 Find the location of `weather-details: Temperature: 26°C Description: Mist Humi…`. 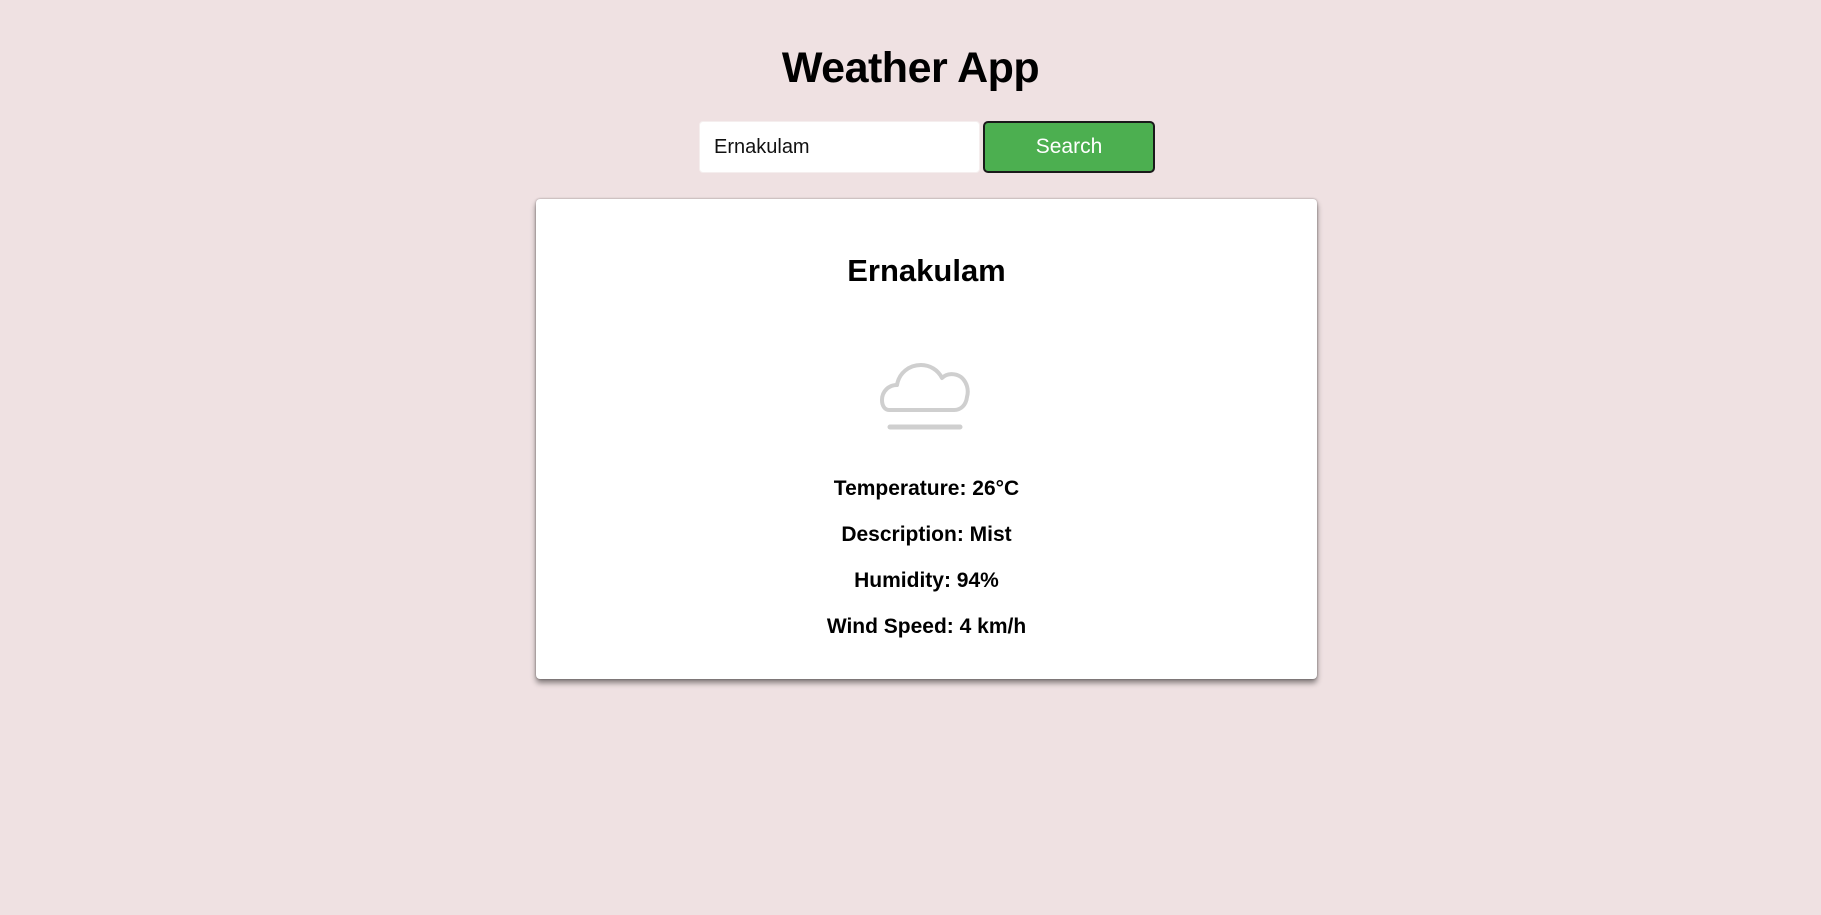

weather-details: Temperature: 26°C Description: Mist Humi… is located at coordinates (926, 558).